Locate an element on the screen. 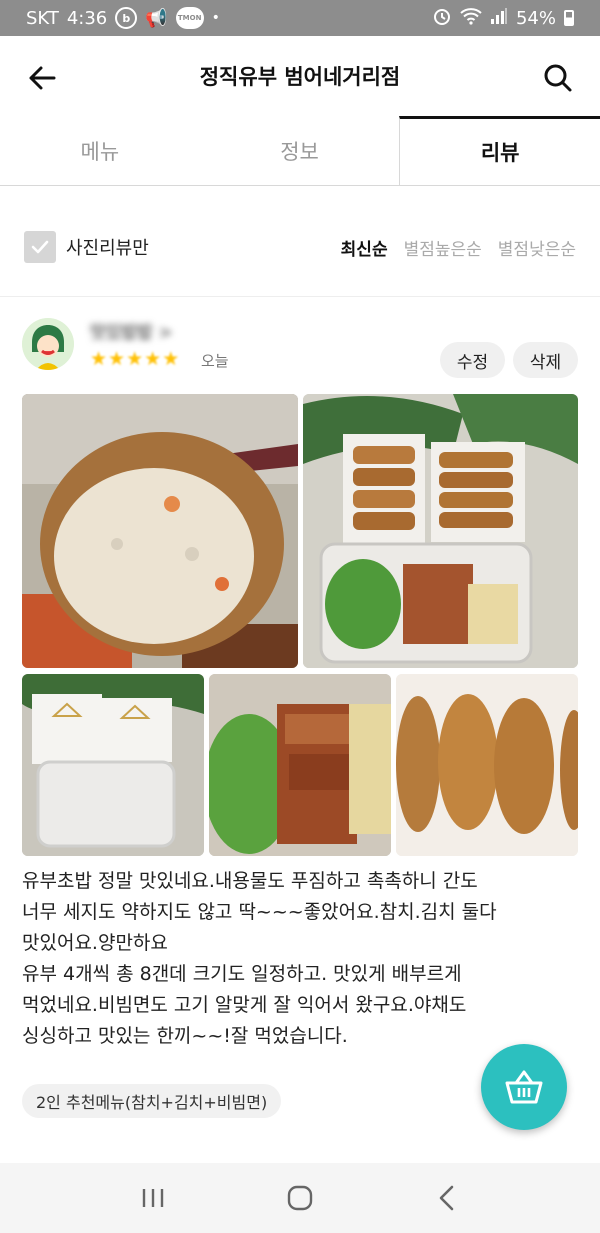 This screenshot has height=1233, width=600. review-line: 싱싱하고 맛있는 한끼~~!잘 먹었습니다. is located at coordinates (185, 1036).